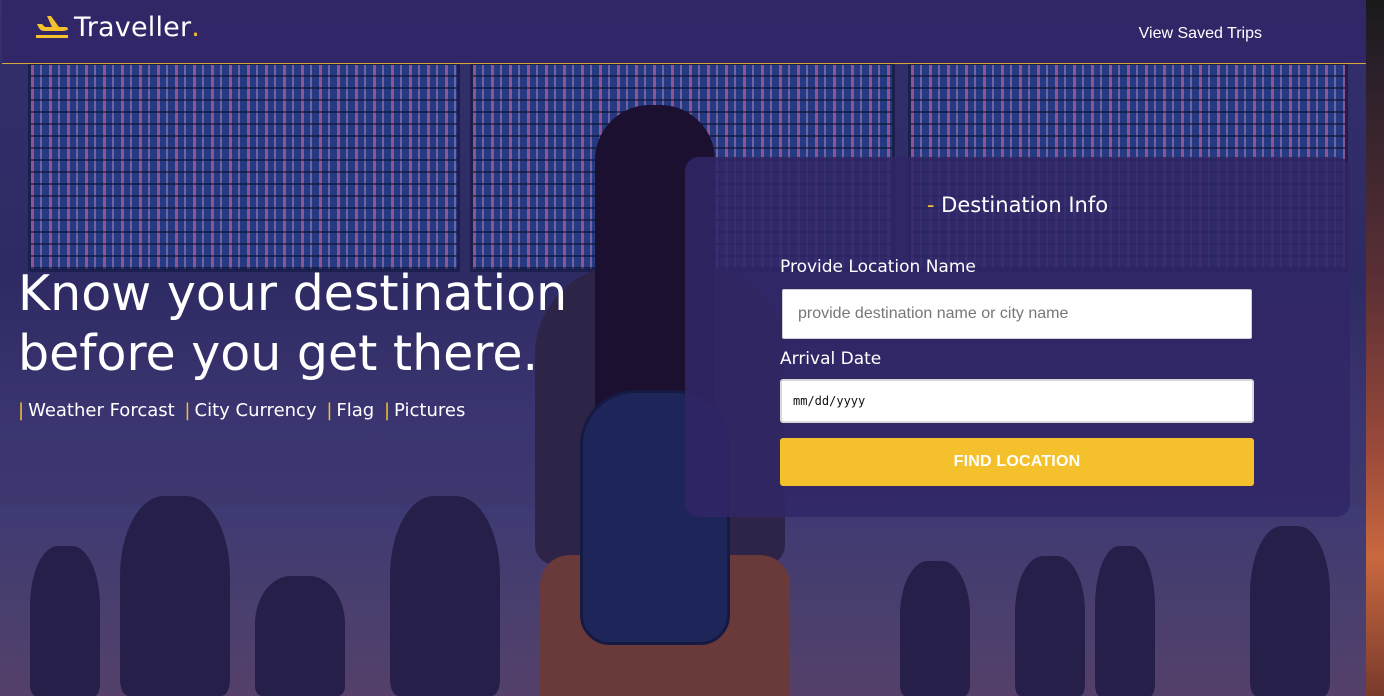 The height and width of the screenshot is (696, 1384). Describe the element at coordinates (1375, 348) in the screenshot. I see `background-edge` at that location.